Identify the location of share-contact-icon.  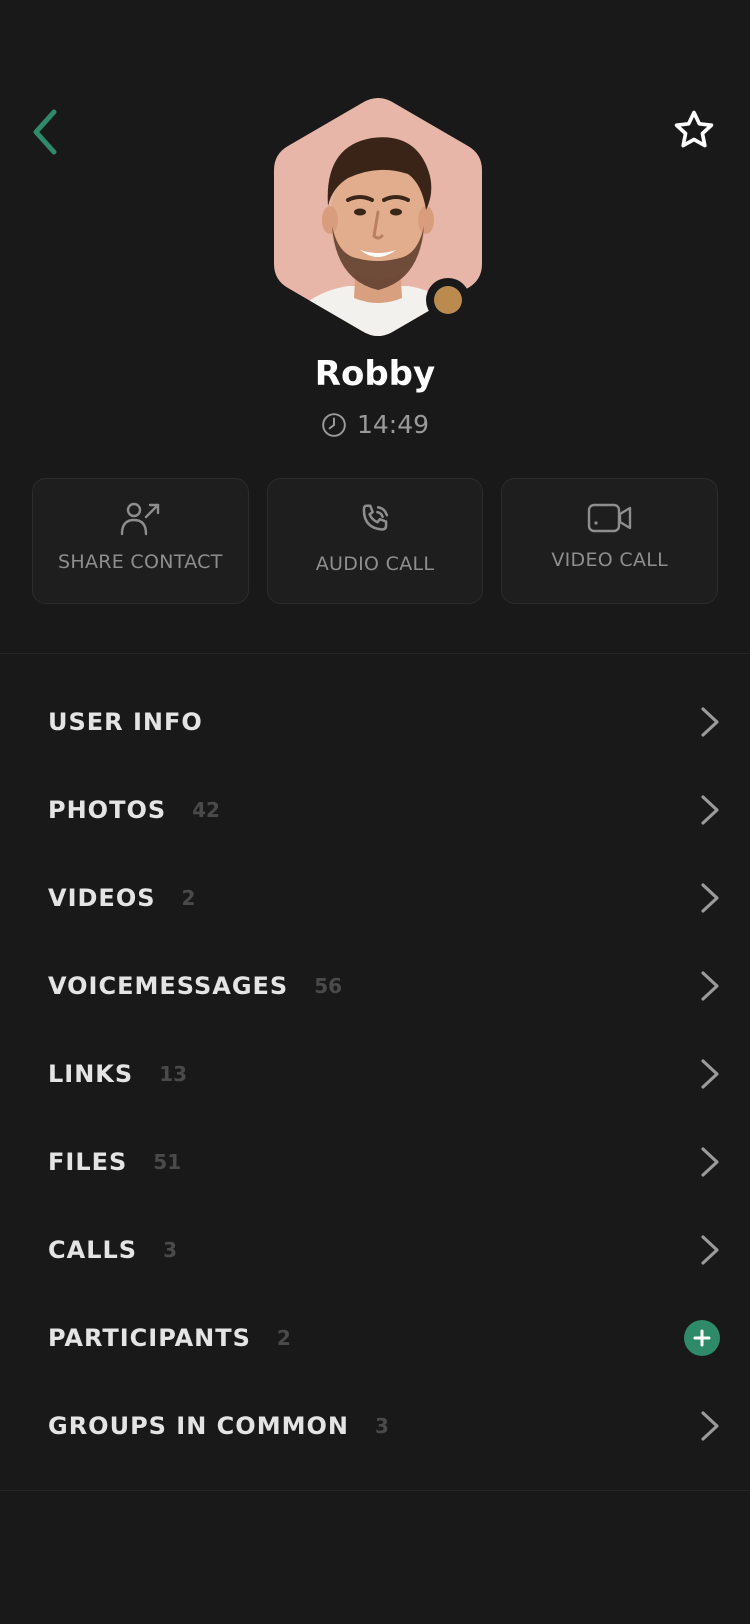
(140, 519).